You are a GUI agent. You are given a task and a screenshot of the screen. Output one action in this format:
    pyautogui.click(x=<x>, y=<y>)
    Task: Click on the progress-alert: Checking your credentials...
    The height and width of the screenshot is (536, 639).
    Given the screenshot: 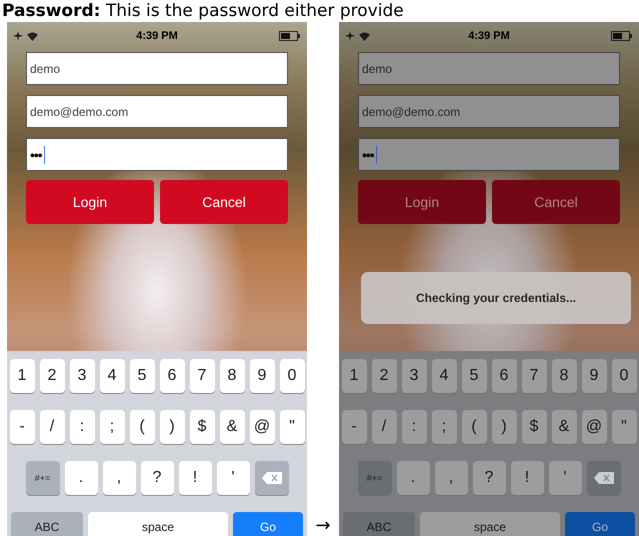 What is the action you would take?
    pyautogui.click(x=496, y=298)
    